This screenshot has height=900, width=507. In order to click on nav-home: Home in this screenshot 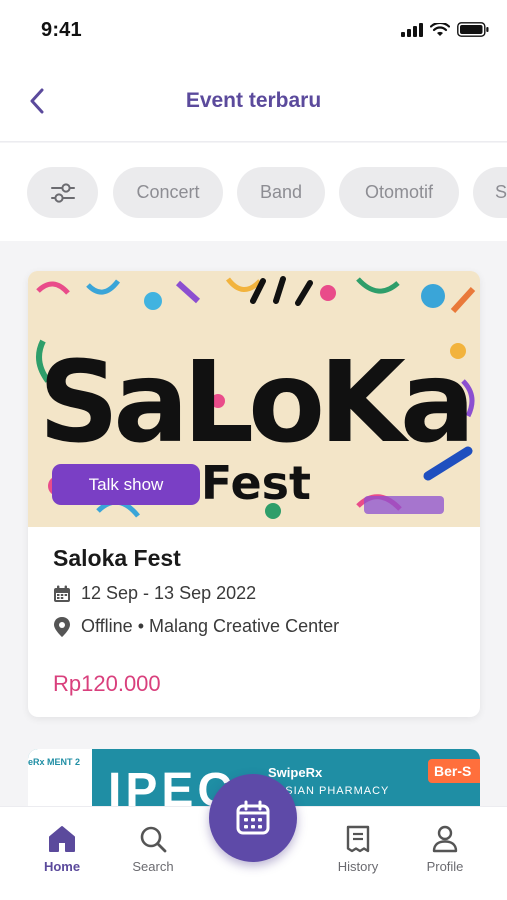, I will do `click(62, 849)`.